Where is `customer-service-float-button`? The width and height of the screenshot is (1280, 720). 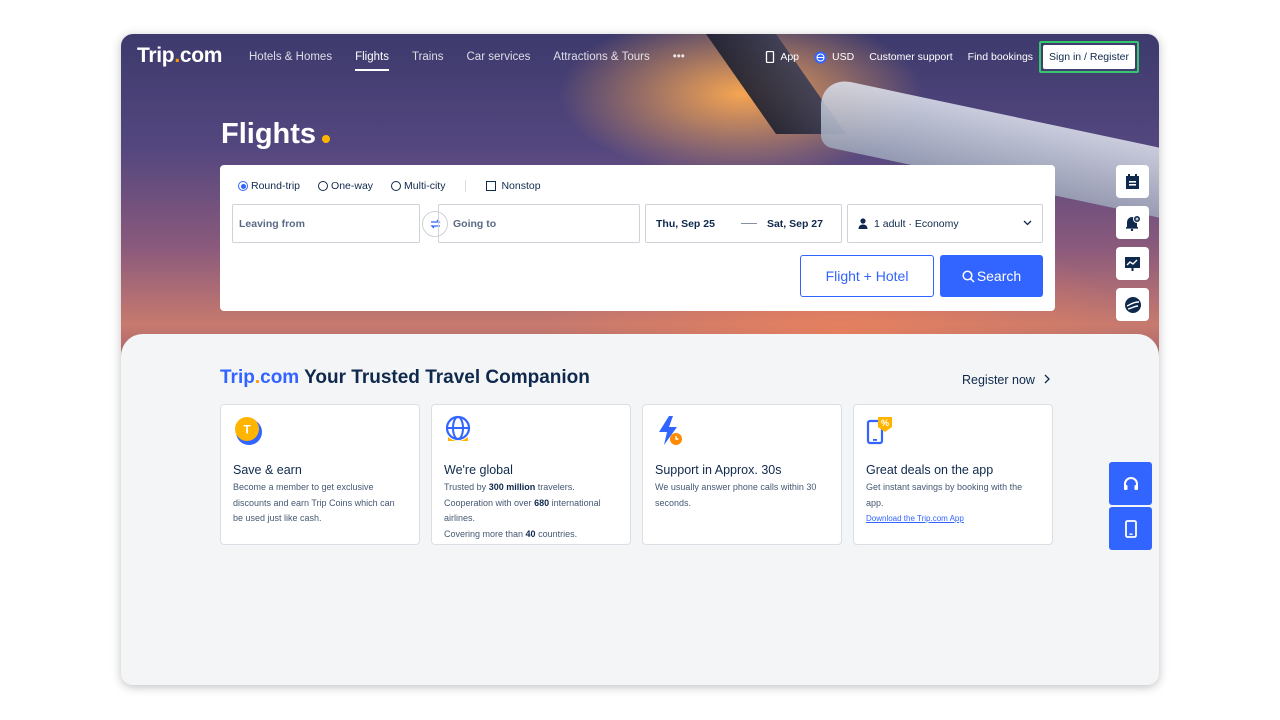
customer-service-float-button is located at coordinates (1130, 483).